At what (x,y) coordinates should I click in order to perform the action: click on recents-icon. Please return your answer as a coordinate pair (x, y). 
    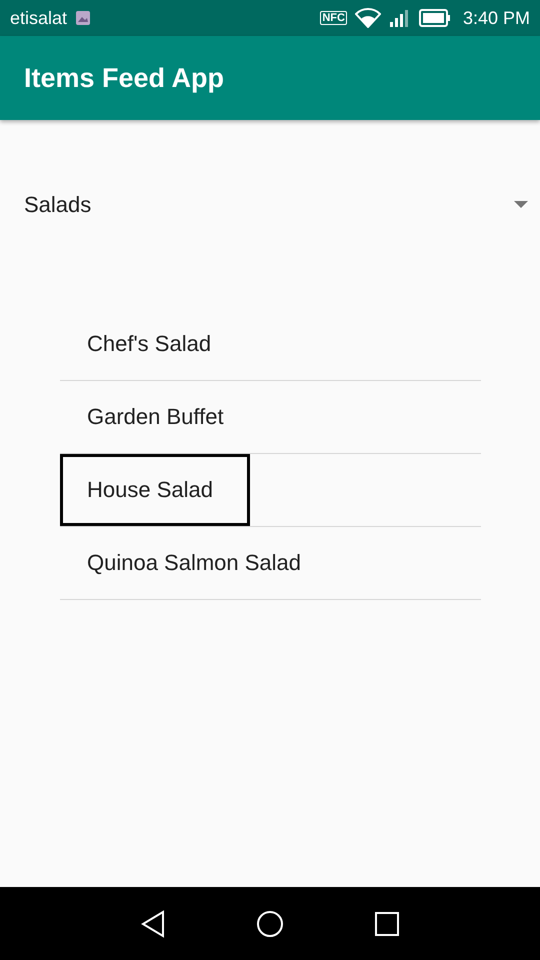
    Looking at the image, I should click on (387, 923).